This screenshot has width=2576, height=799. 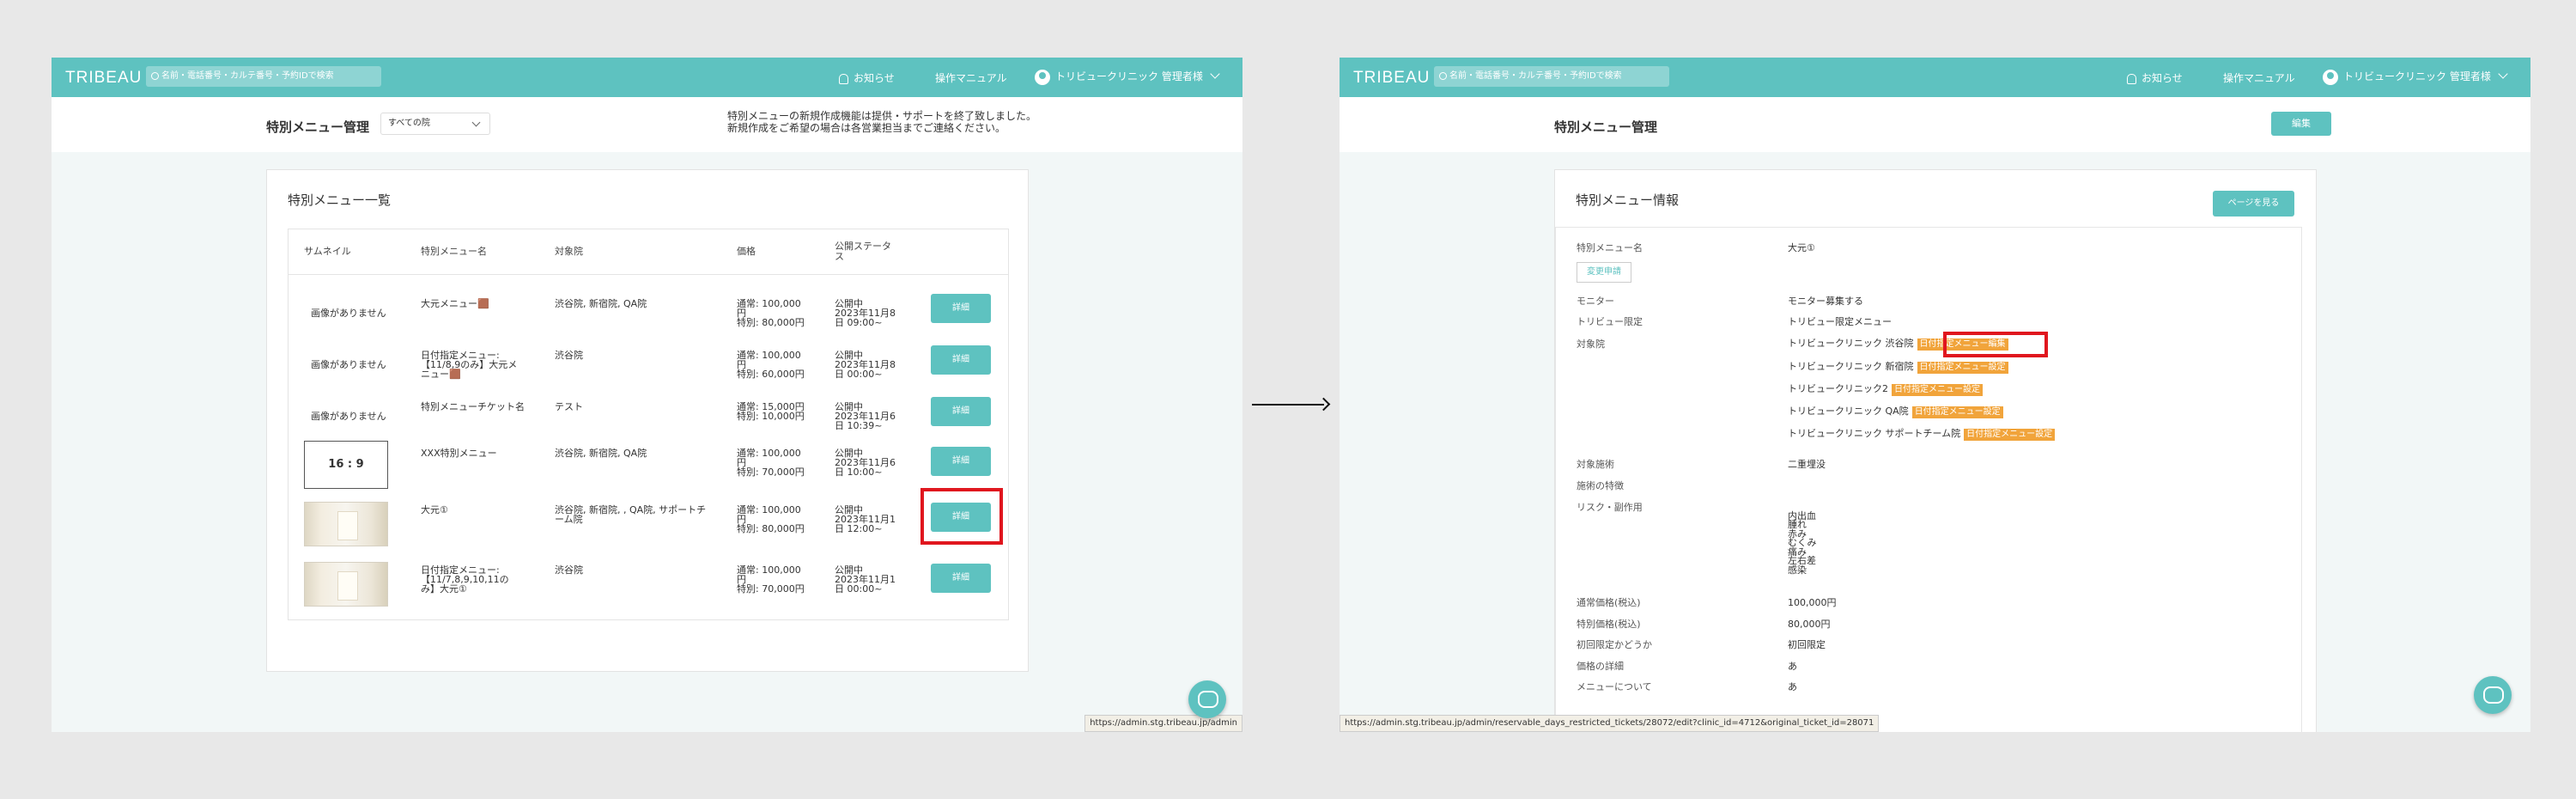 What do you see at coordinates (1595, 464) in the screenshot?
I see `field-label: 対象施術` at bounding box center [1595, 464].